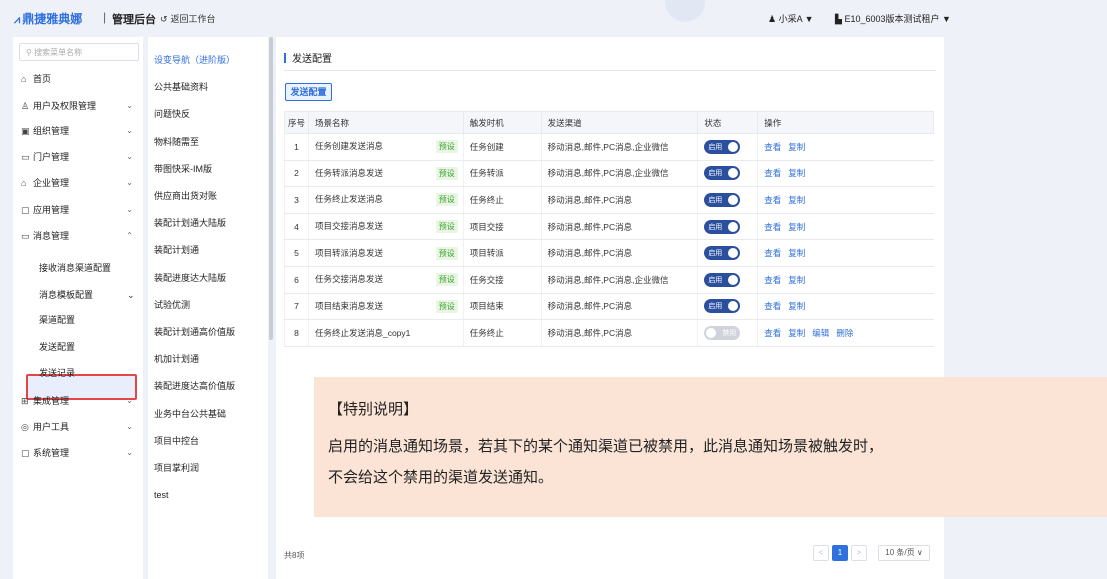 This screenshot has height=579, width=1107. I want to click on pagination: <1 >10 条/页 ∨, so click(873, 553).